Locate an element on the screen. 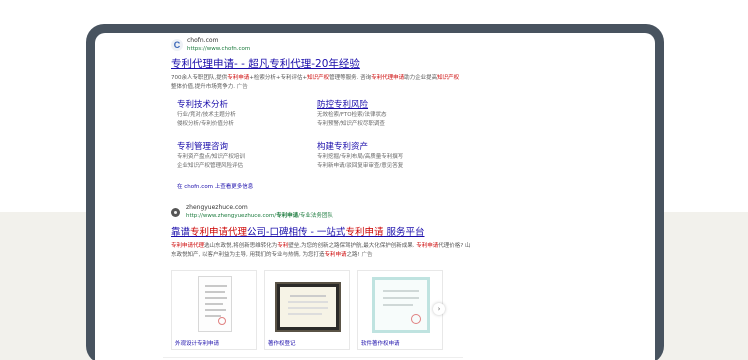 The height and width of the screenshot is (360, 748). thumbnail-copyright: 著作权登记 is located at coordinates (307, 310).